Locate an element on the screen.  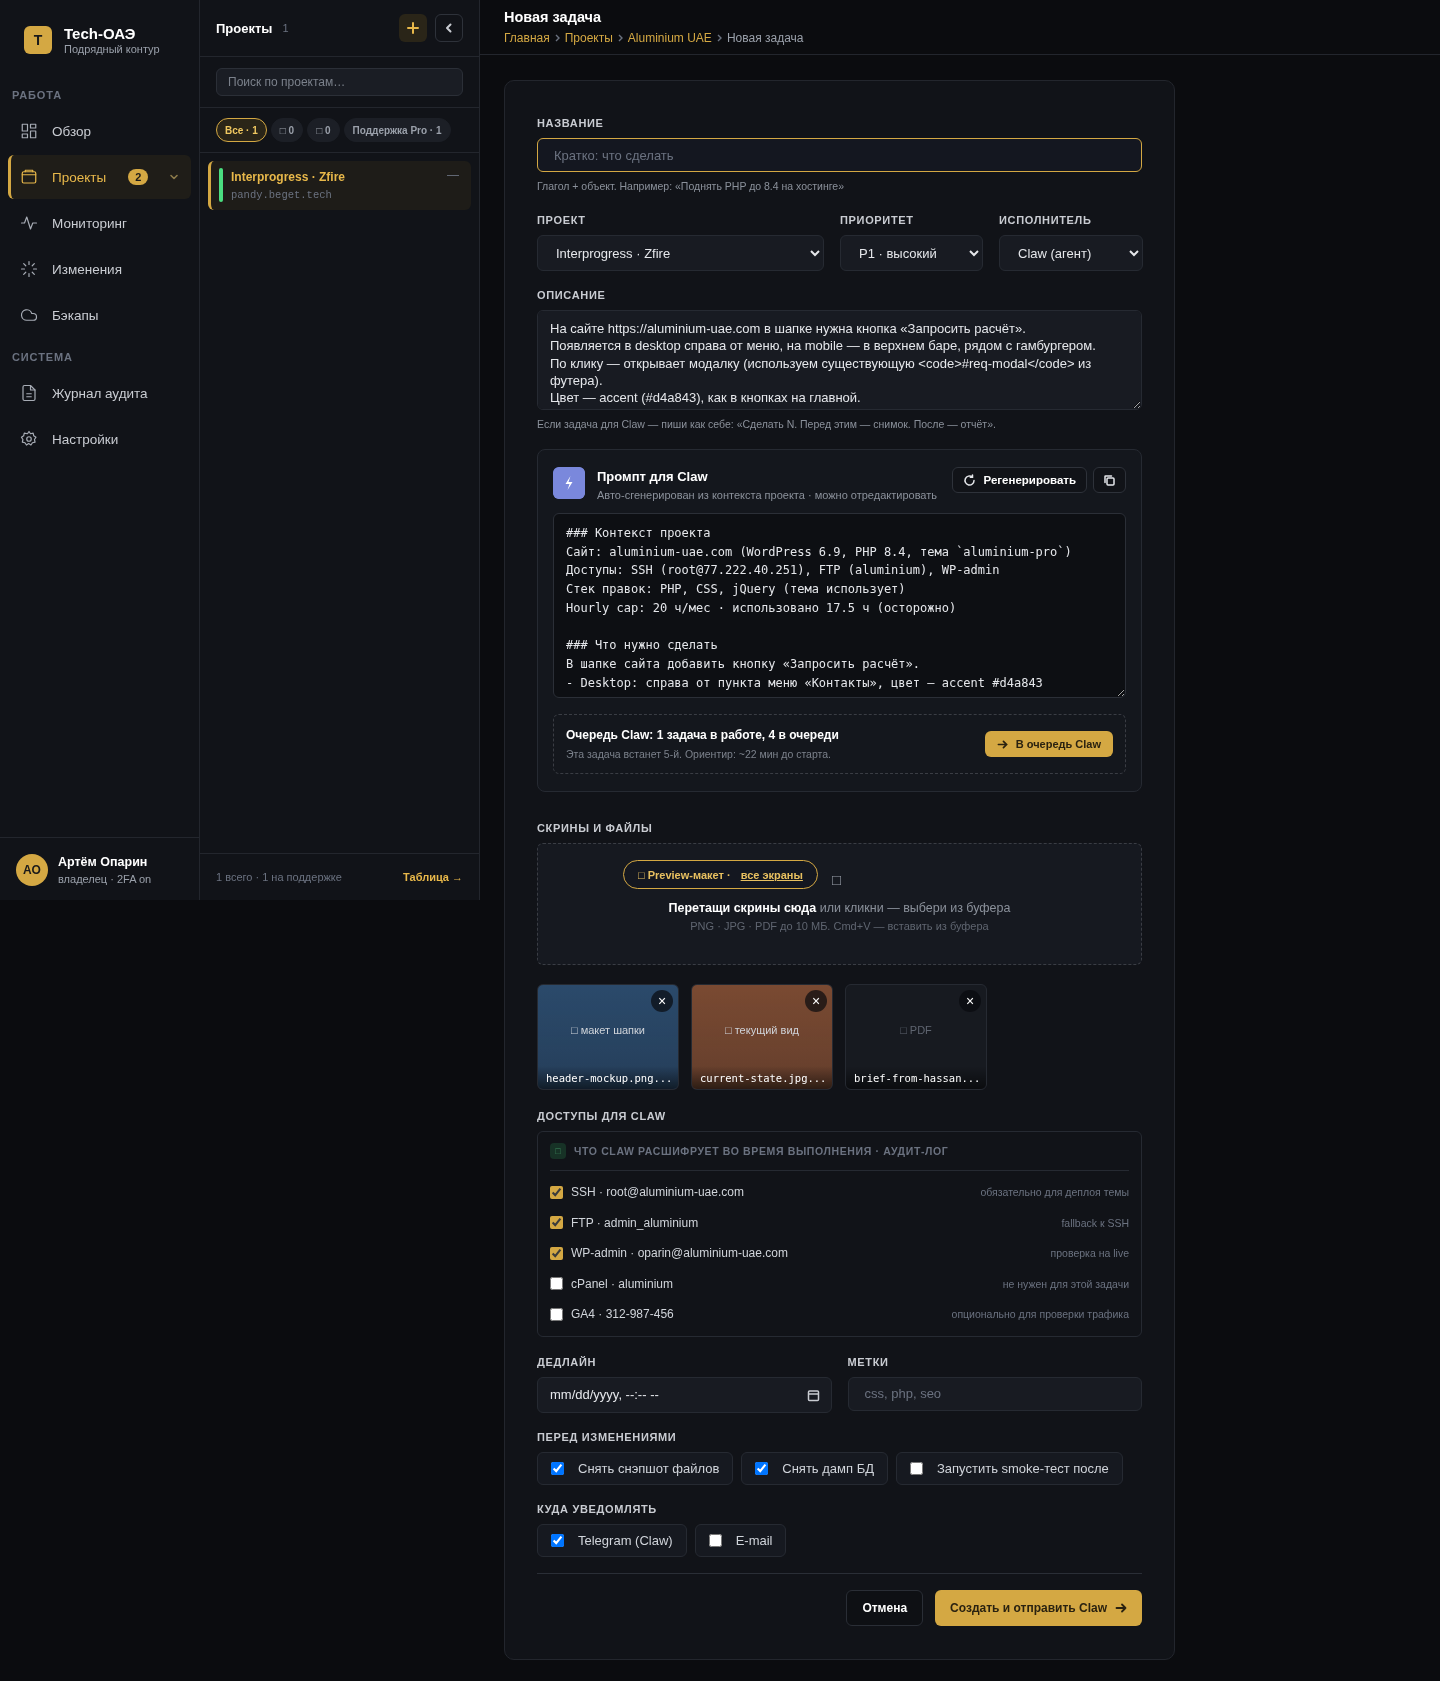
option-label: Снять дамп БД is located at coordinates (828, 1468).